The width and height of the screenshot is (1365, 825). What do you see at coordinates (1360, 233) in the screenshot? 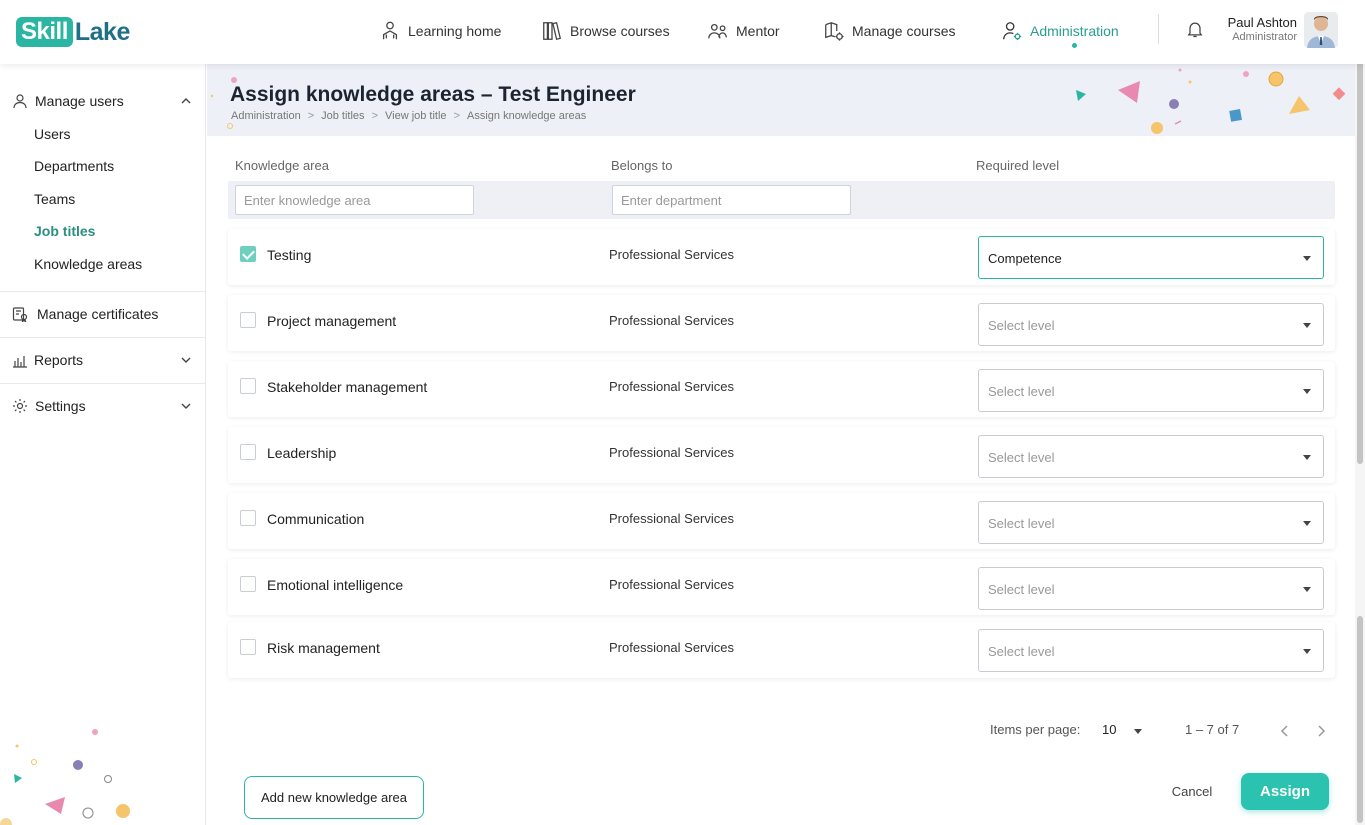
I see `page-scrollbar-thumb` at bounding box center [1360, 233].